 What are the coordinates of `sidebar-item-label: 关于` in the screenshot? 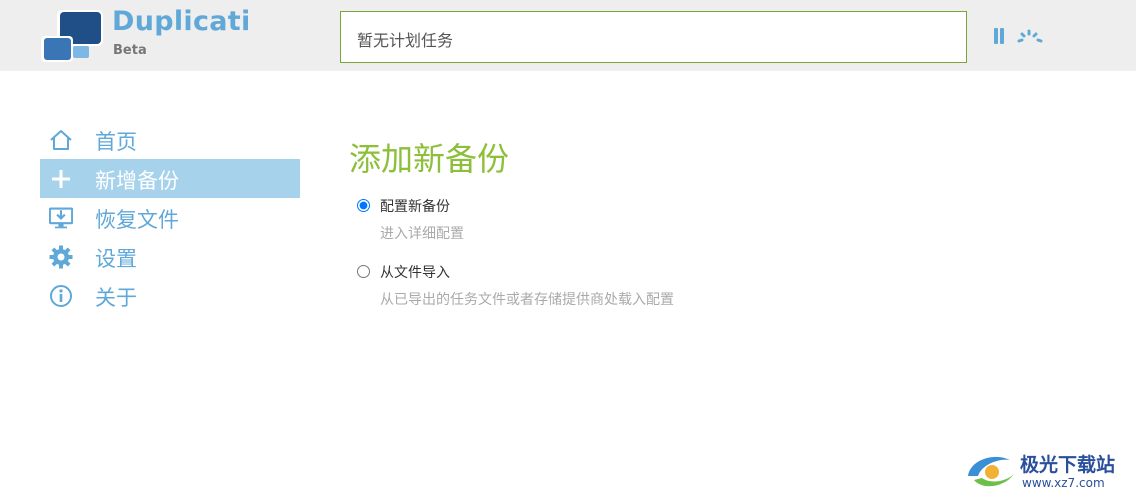 It's located at (116, 298).